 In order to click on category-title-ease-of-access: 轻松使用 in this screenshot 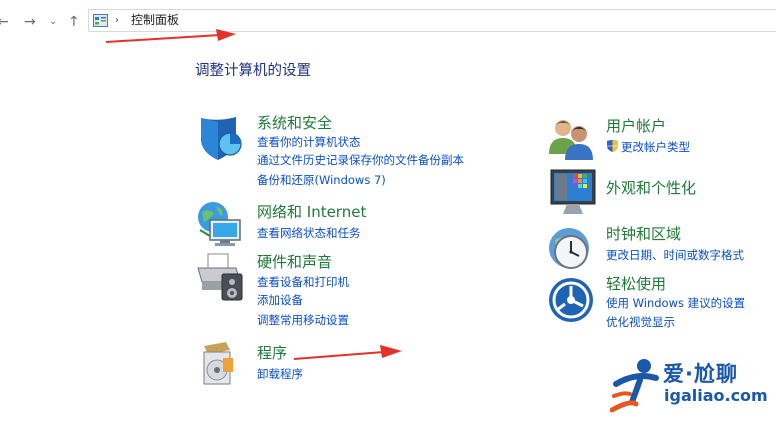, I will do `click(636, 284)`.